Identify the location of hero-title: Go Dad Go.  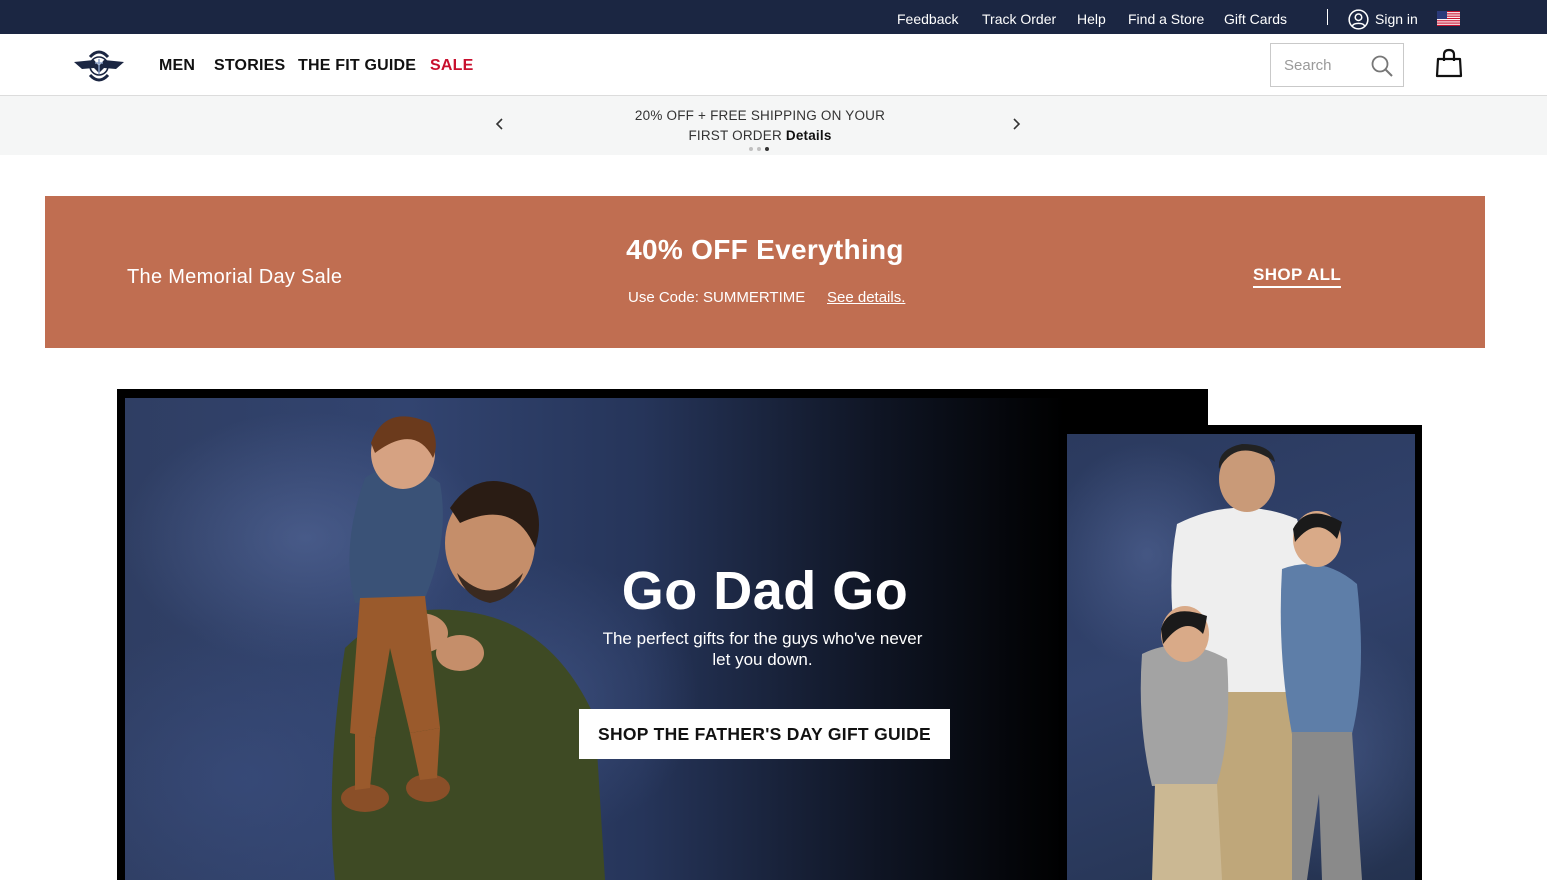
(765, 591).